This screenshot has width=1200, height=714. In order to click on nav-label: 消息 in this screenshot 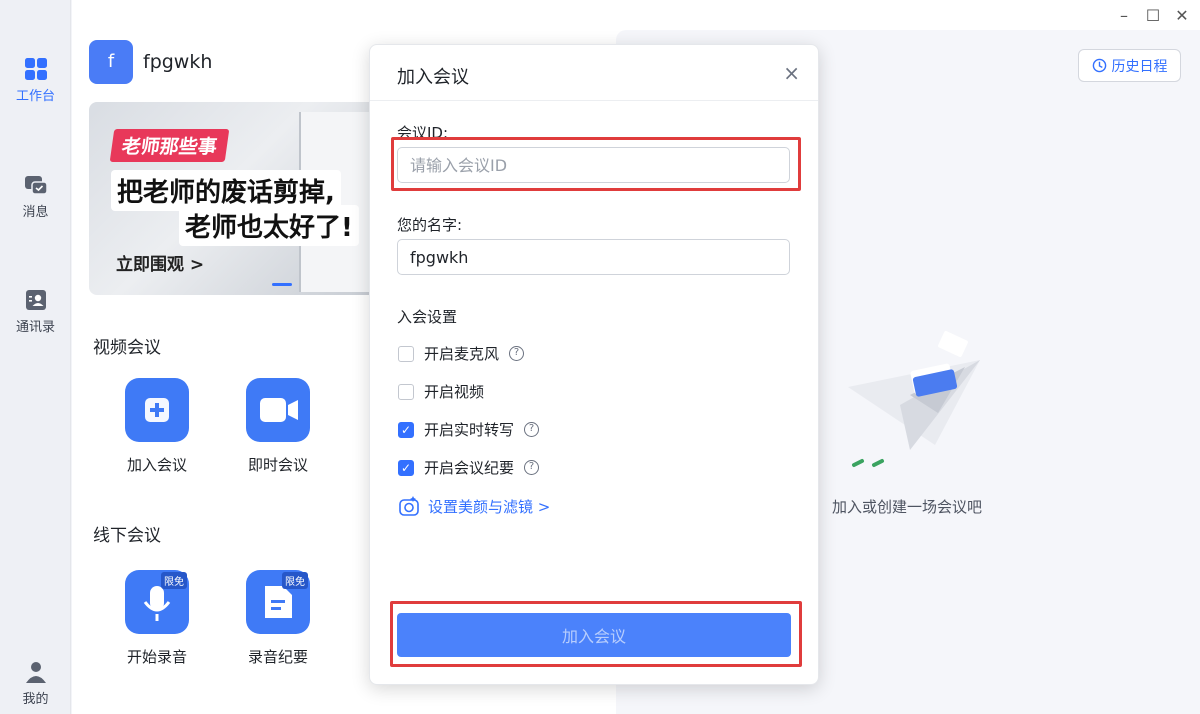, I will do `click(35, 212)`.